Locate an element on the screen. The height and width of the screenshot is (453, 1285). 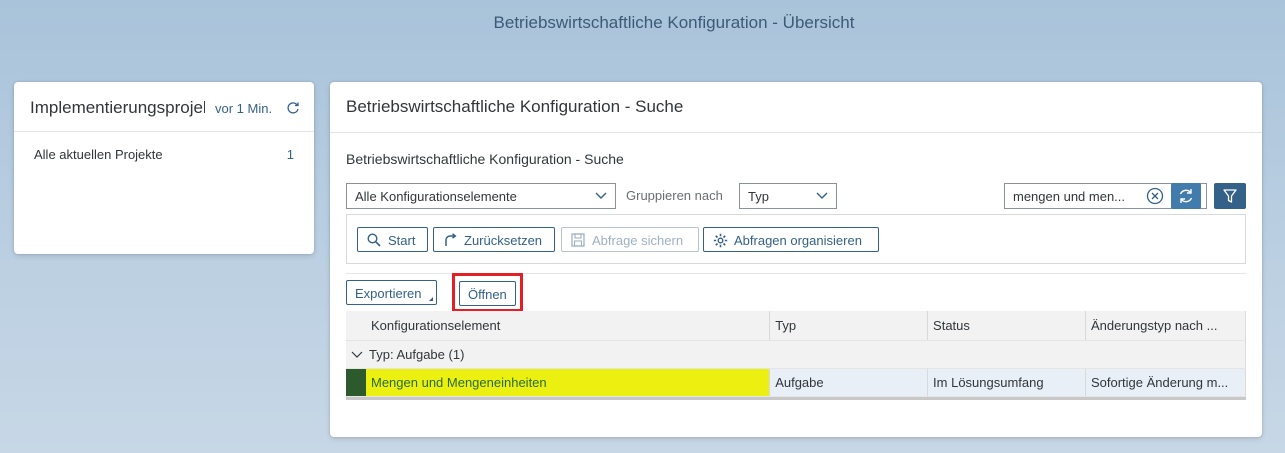
save-query-button-label: Abfrage sichern is located at coordinates (638, 240).